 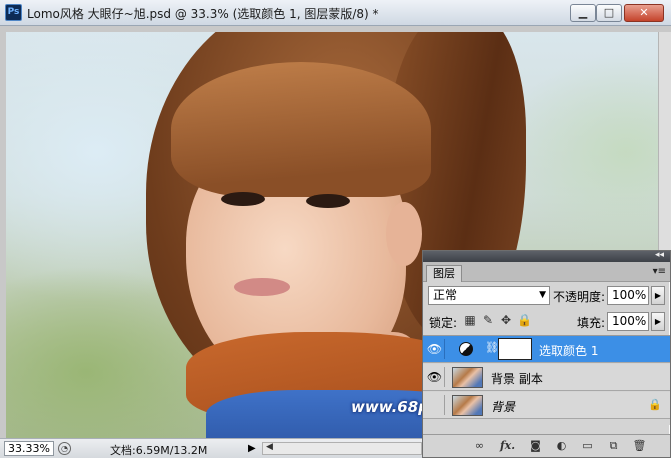 I want to click on adjustment-layer-icon, so click(x=466, y=349).